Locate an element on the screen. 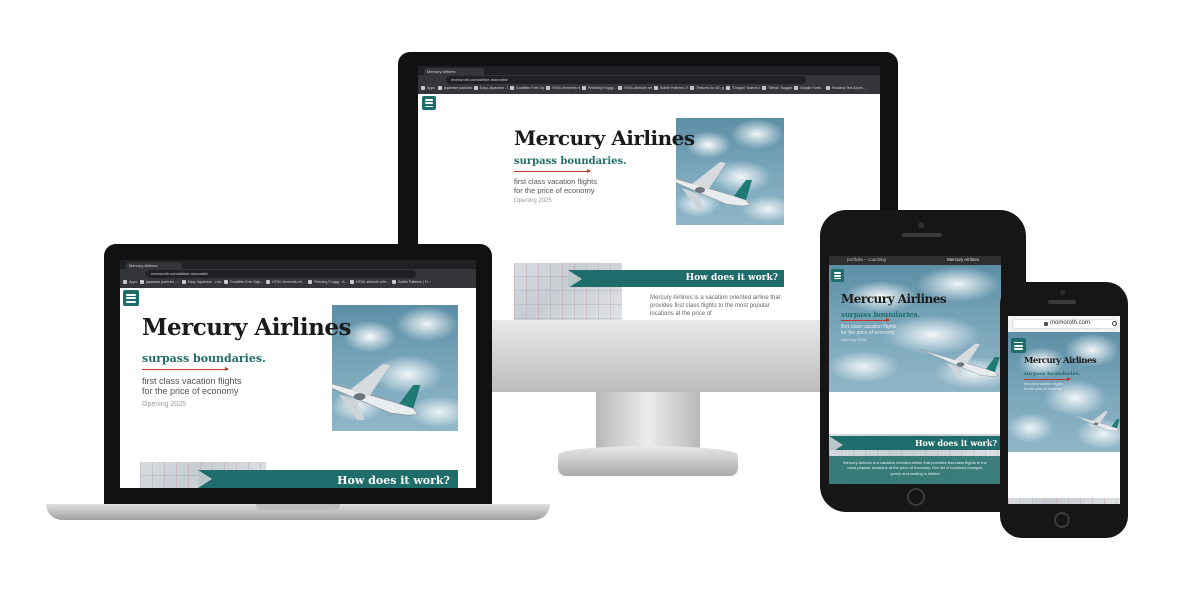 This screenshot has width=1200, height=600. tablet-speaker is located at coordinates (922, 235).